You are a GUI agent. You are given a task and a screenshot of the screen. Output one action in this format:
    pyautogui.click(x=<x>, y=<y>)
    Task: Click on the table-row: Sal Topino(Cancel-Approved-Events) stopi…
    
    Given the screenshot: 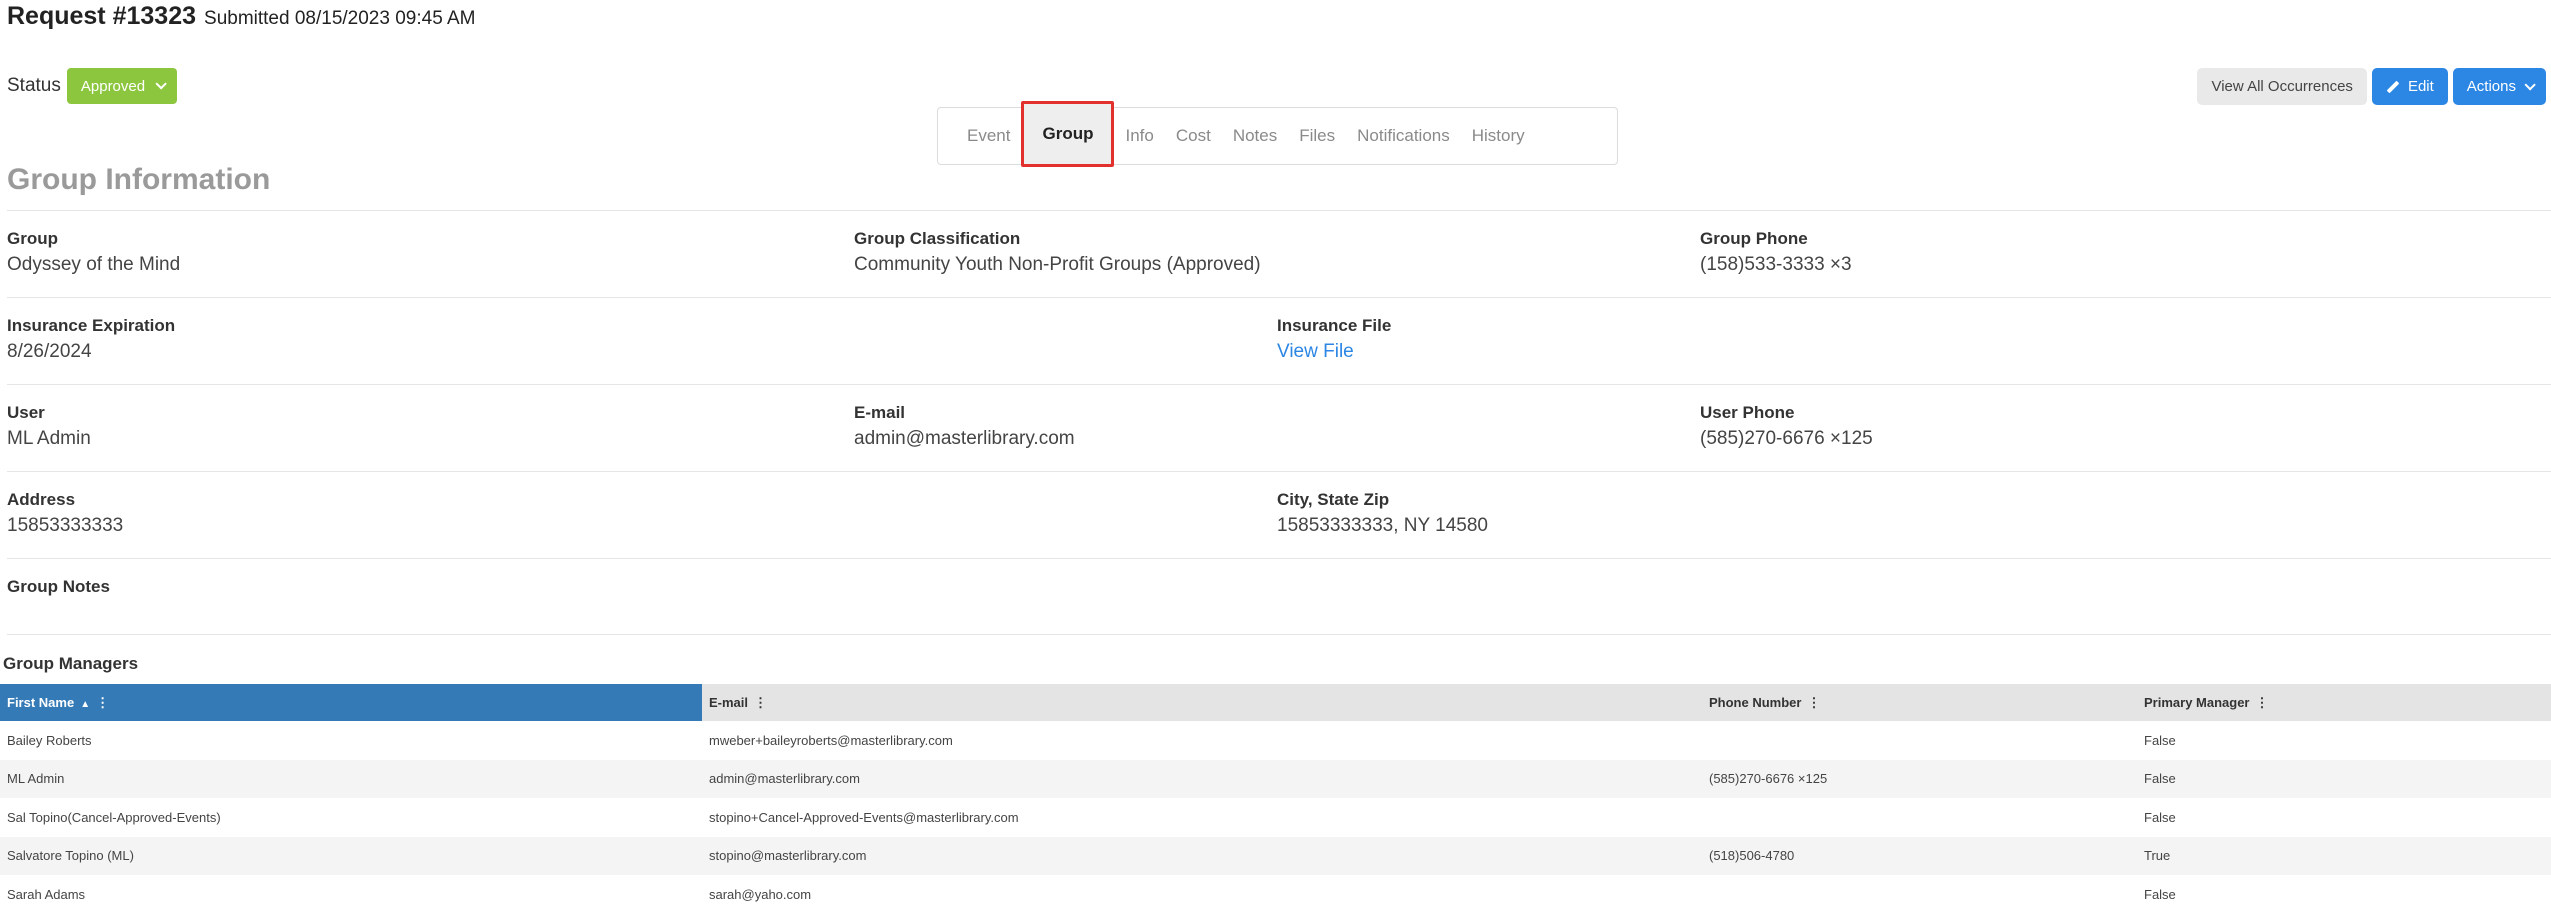 What is the action you would take?
    pyautogui.click(x=1275, y=817)
    